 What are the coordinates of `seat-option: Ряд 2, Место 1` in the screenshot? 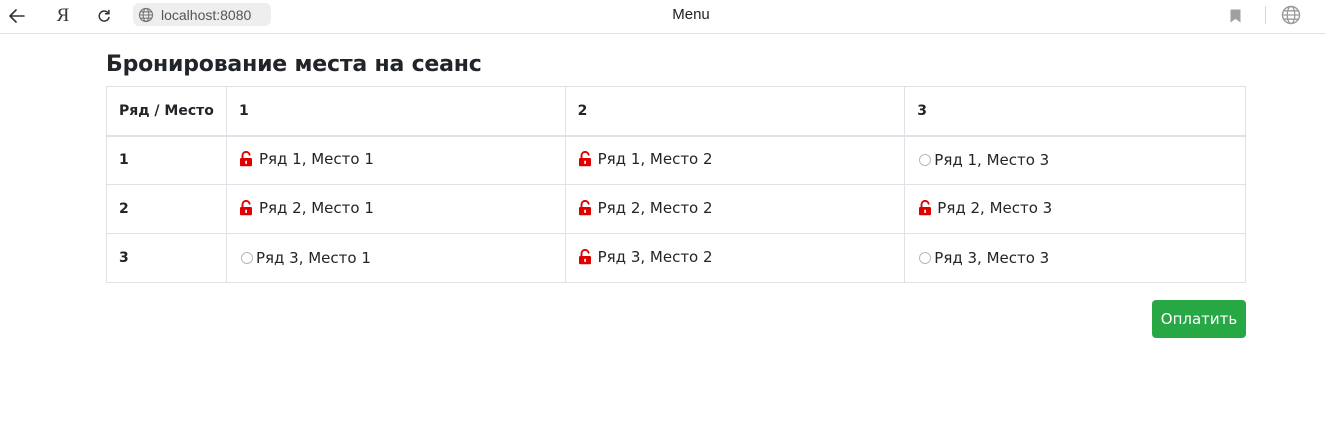 It's located at (306, 208).